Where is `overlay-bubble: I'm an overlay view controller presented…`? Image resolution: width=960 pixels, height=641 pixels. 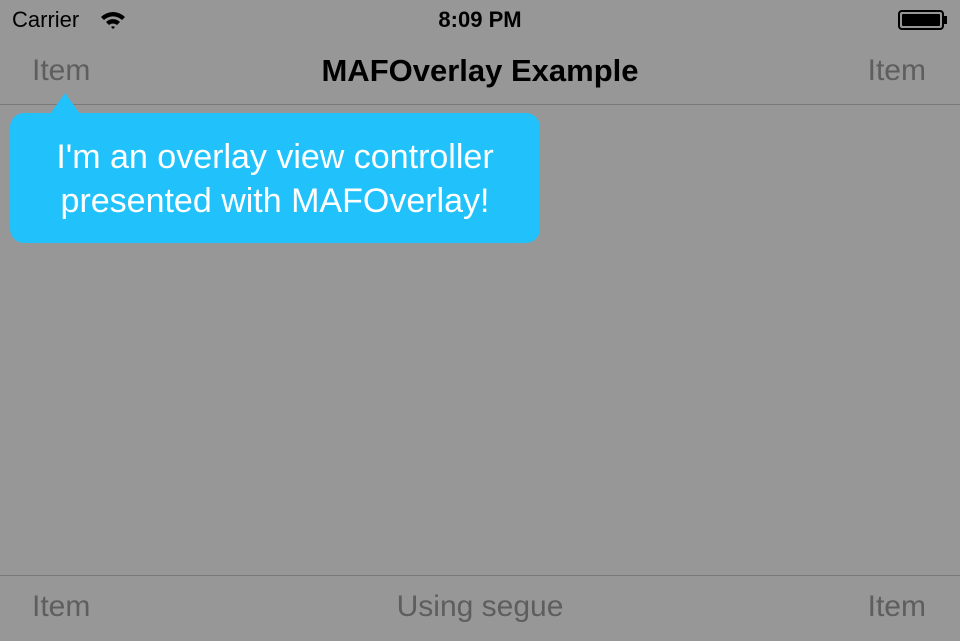 overlay-bubble: I'm an overlay view controller presented… is located at coordinates (275, 178).